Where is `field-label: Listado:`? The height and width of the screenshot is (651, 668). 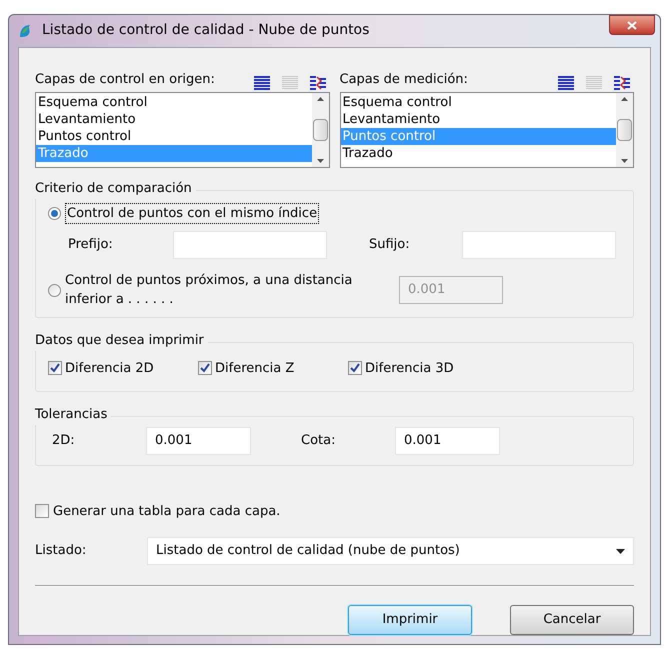 field-label: Listado: is located at coordinates (61, 551).